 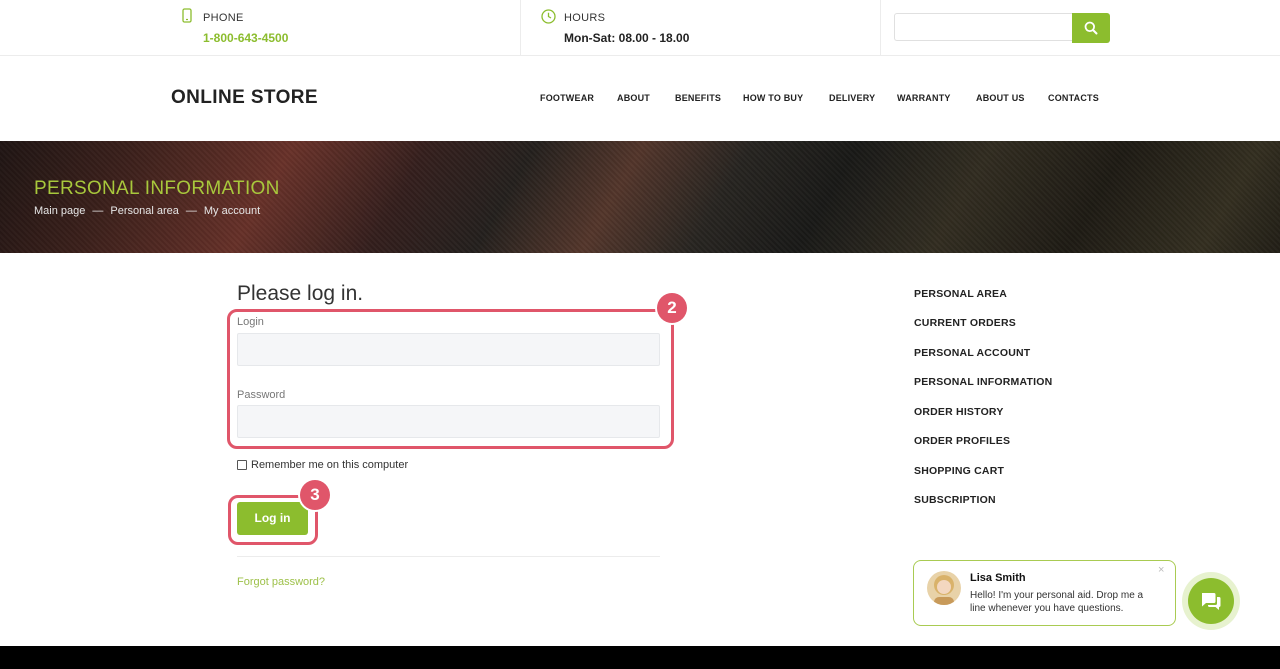 What do you see at coordinates (955, 500) in the screenshot?
I see `menu-subscription: SUBSCRIPTION` at bounding box center [955, 500].